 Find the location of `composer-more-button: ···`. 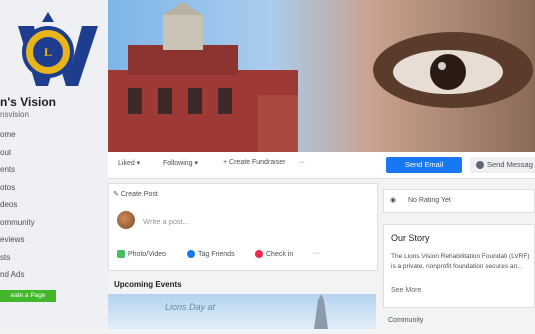

composer-more-button: ··· is located at coordinates (316, 253).